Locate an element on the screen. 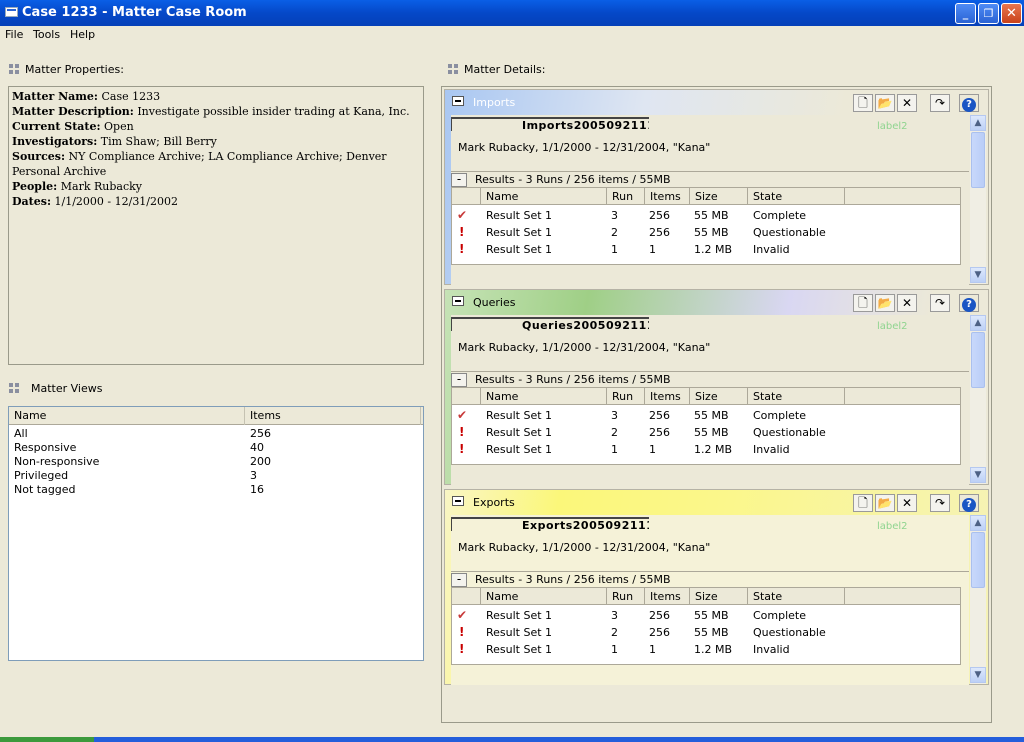 The width and height of the screenshot is (1024, 742). list-item: Privileged 3 is located at coordinates (216, 476).